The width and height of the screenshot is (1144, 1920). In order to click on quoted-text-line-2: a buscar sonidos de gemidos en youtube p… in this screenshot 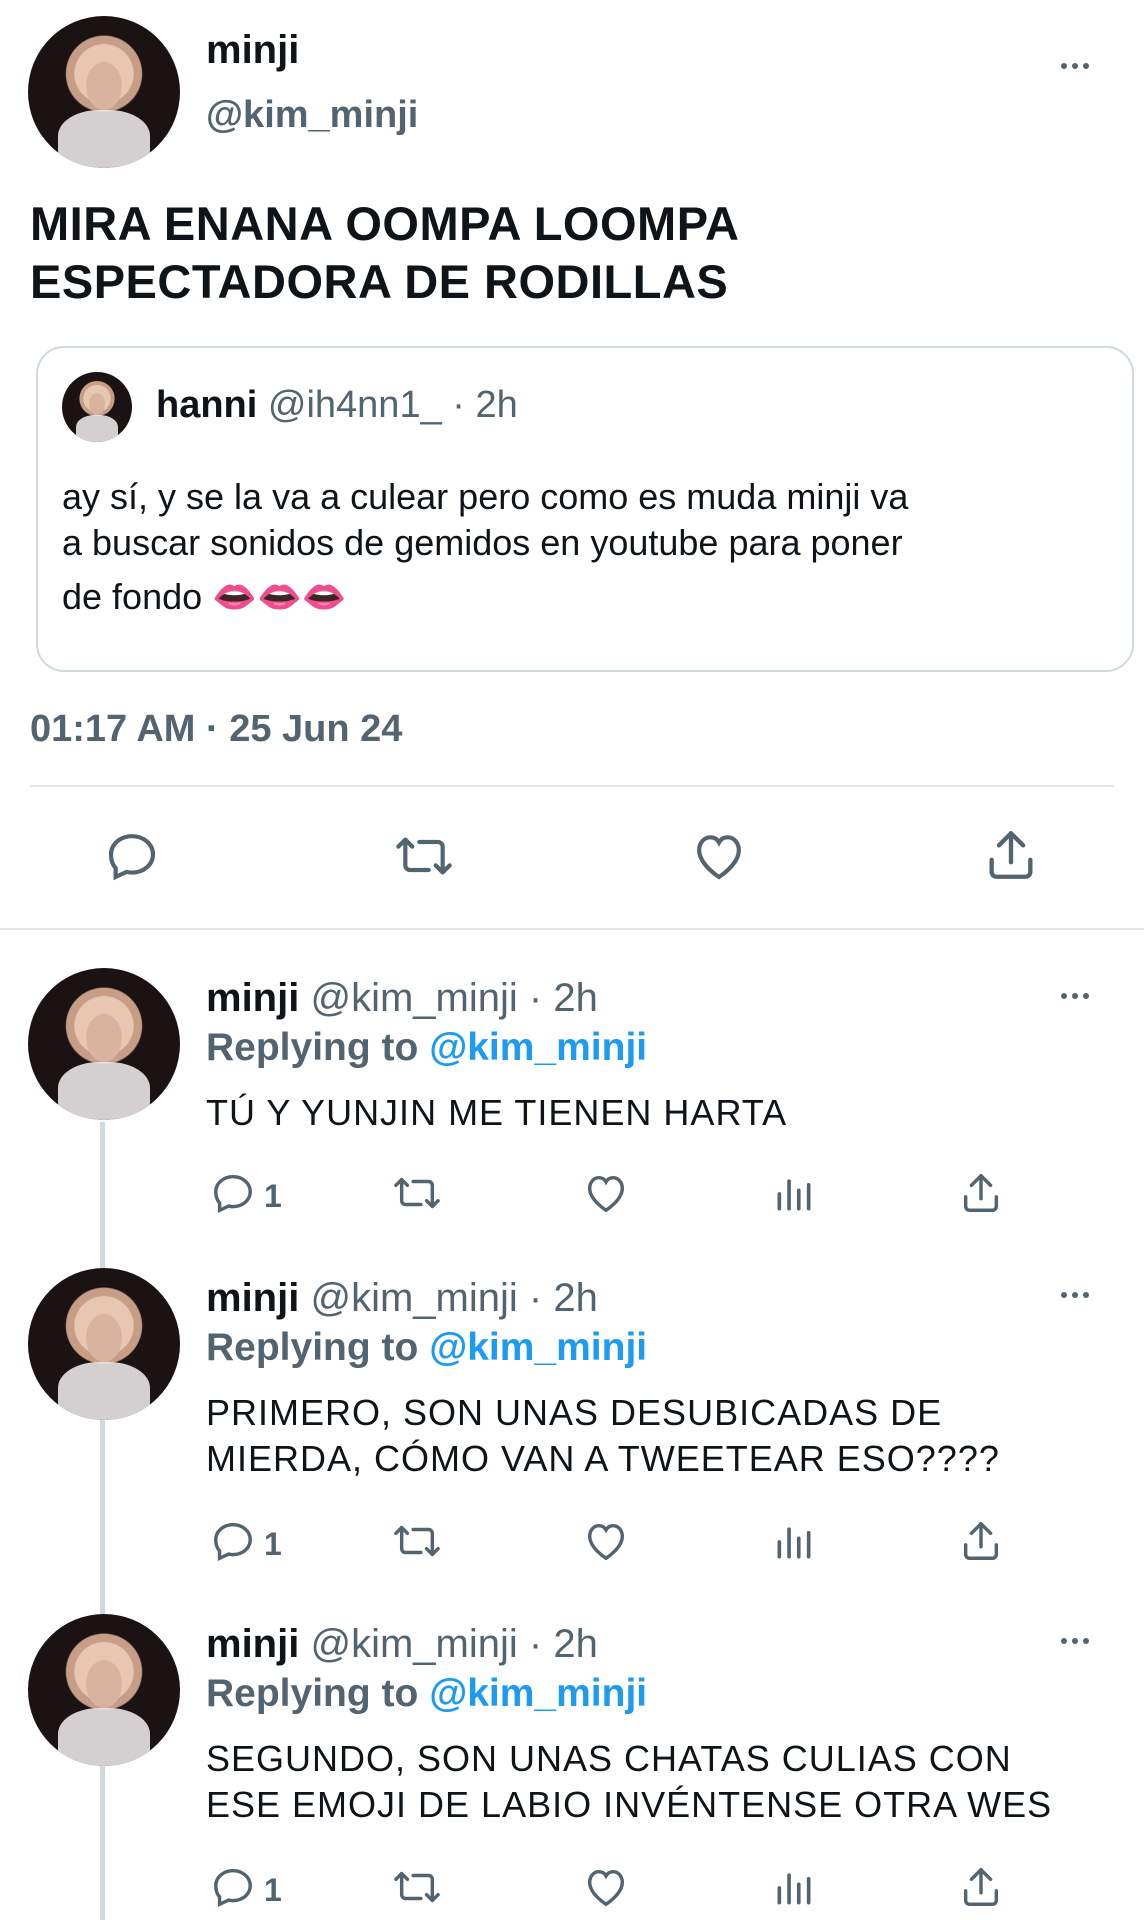, I will do `click(482, 542)`.